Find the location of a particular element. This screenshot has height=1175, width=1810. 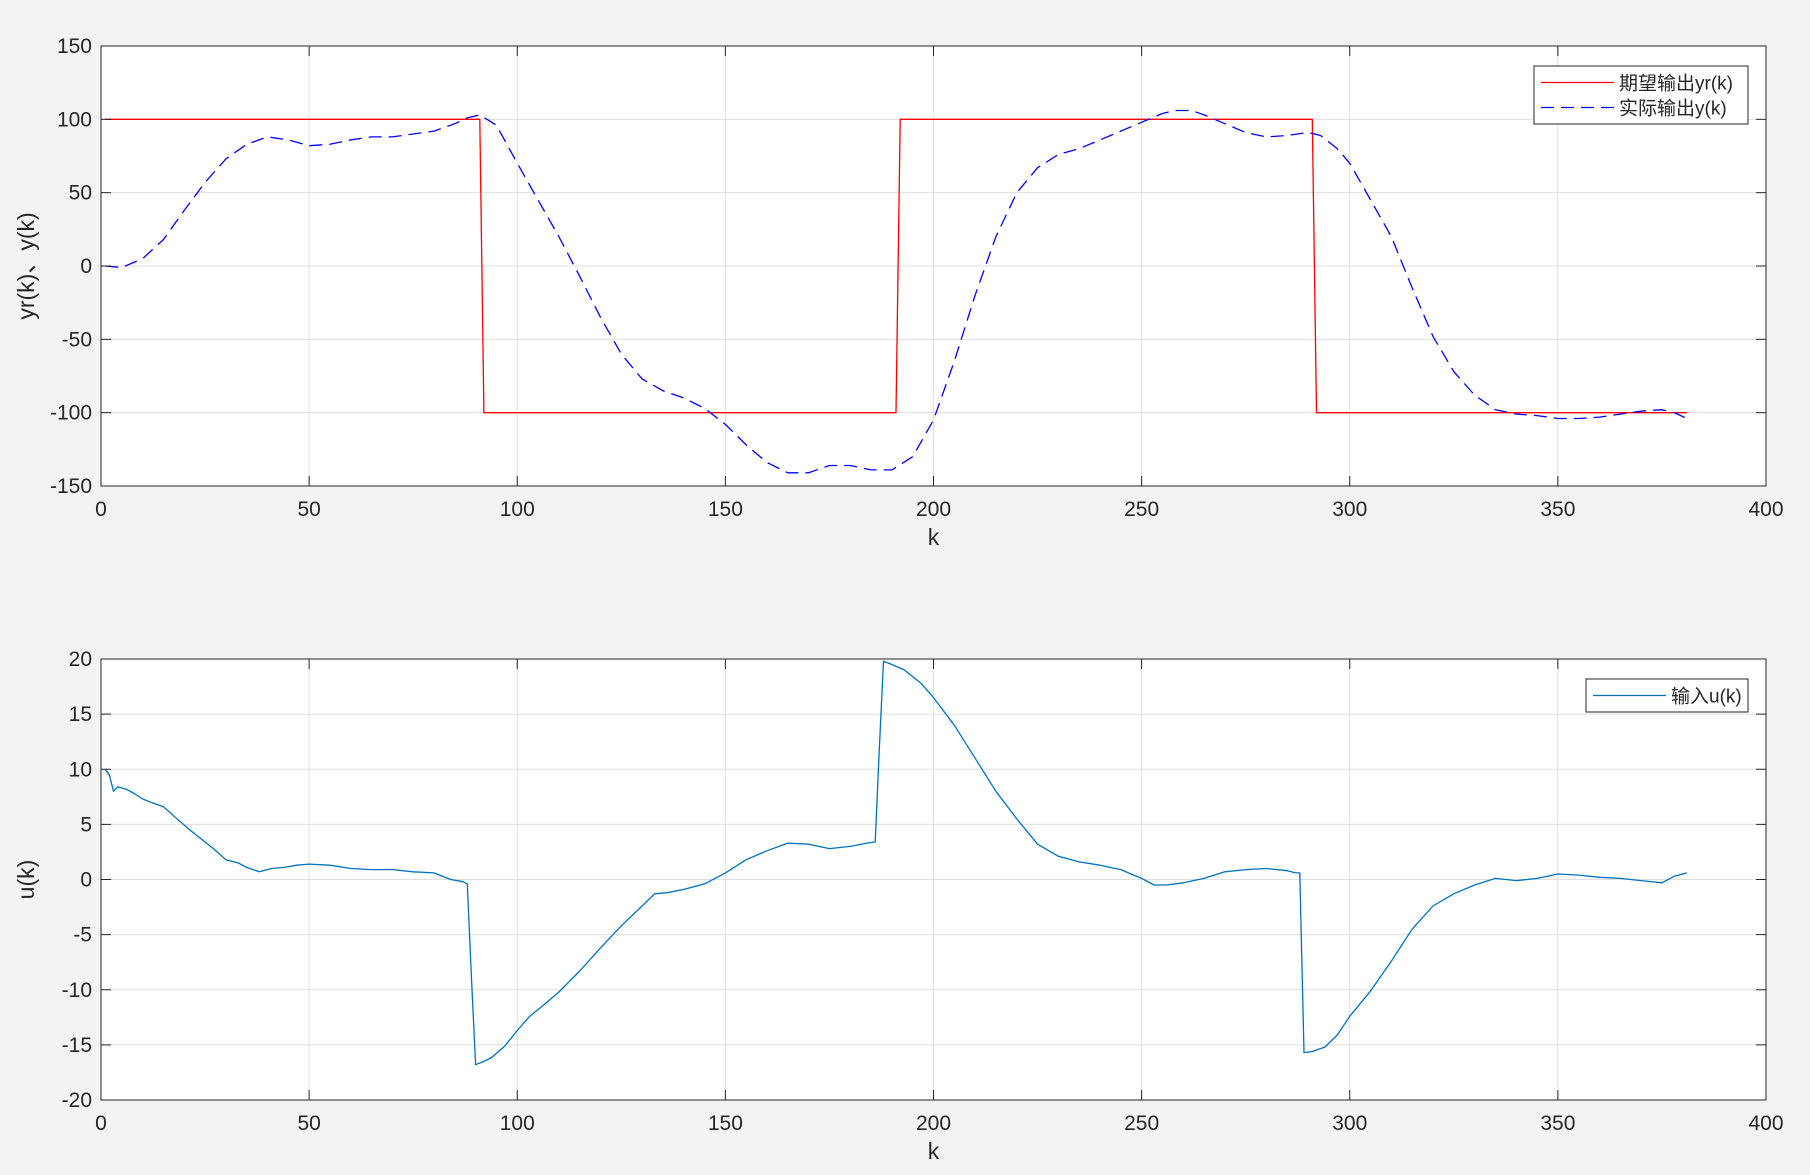

y-tick-label: -5 is located at coordinates (82, 935).